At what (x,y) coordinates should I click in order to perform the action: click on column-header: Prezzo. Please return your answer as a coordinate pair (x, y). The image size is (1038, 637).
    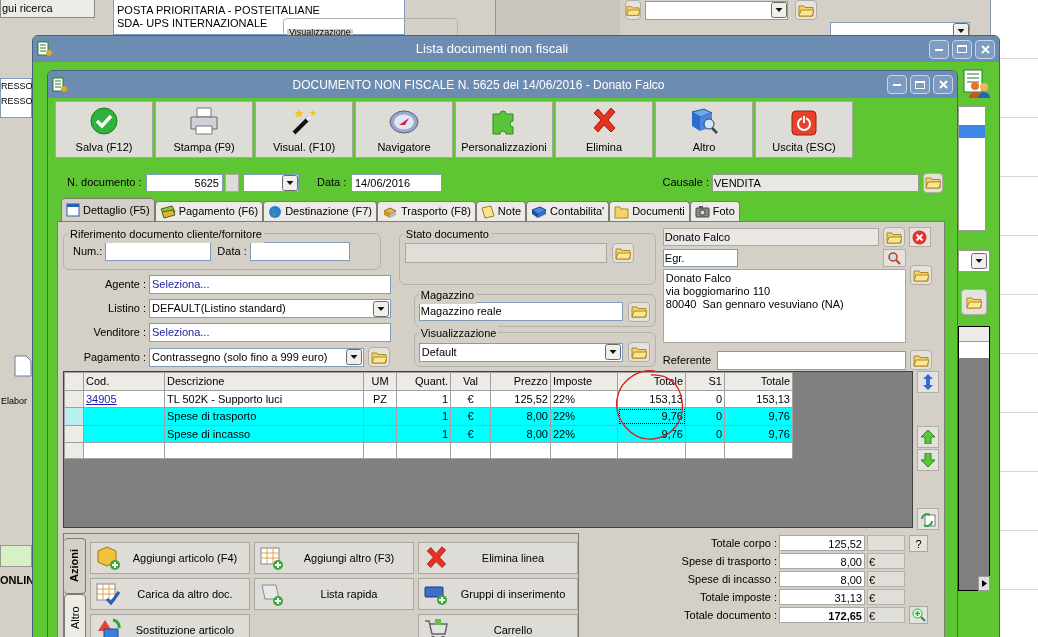
    Looking at the image, I should click on (520, 381).